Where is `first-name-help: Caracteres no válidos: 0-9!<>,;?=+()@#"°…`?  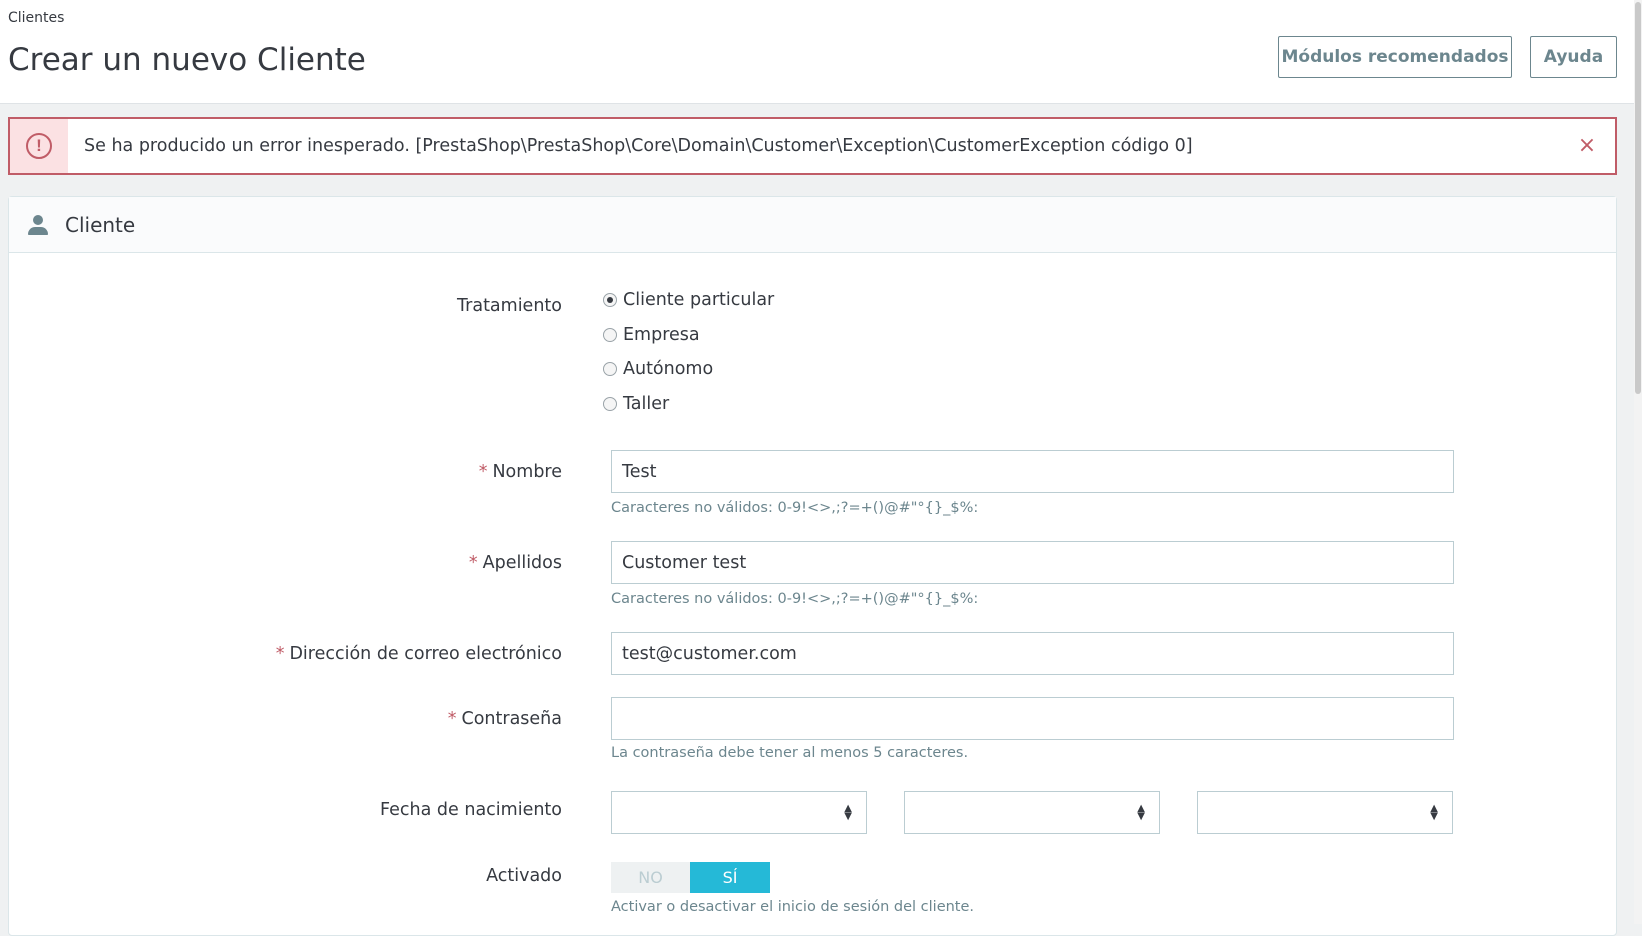
first-name-help: Caracteres no válidos: 0-9!<>,;?=+()@#"°… is located at coordinates (795, 508).